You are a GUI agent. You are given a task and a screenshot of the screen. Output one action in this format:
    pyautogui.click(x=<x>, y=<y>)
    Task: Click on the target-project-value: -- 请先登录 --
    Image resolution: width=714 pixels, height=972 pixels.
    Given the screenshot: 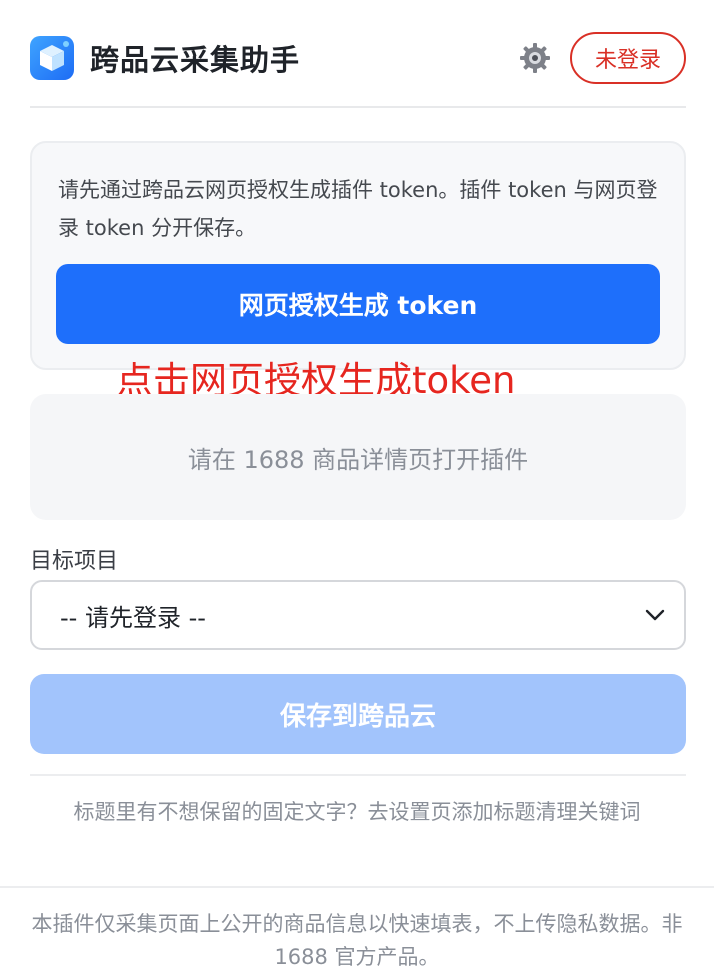 What is the action you would take?
    pyautogui.click(x=133, y=617)
    